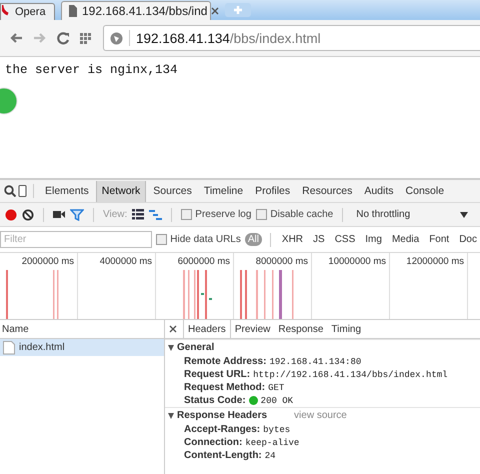 The height and width of the screenshot is (474, 480). Describe the element at coordinates (277, 401) in the screenshot. I see `header-value: 200 OK` at that location.